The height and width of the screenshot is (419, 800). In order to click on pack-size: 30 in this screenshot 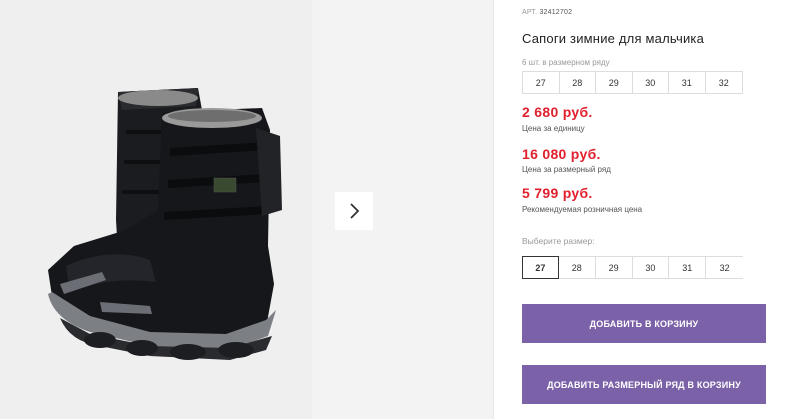, I will do `click(651, 82)`.